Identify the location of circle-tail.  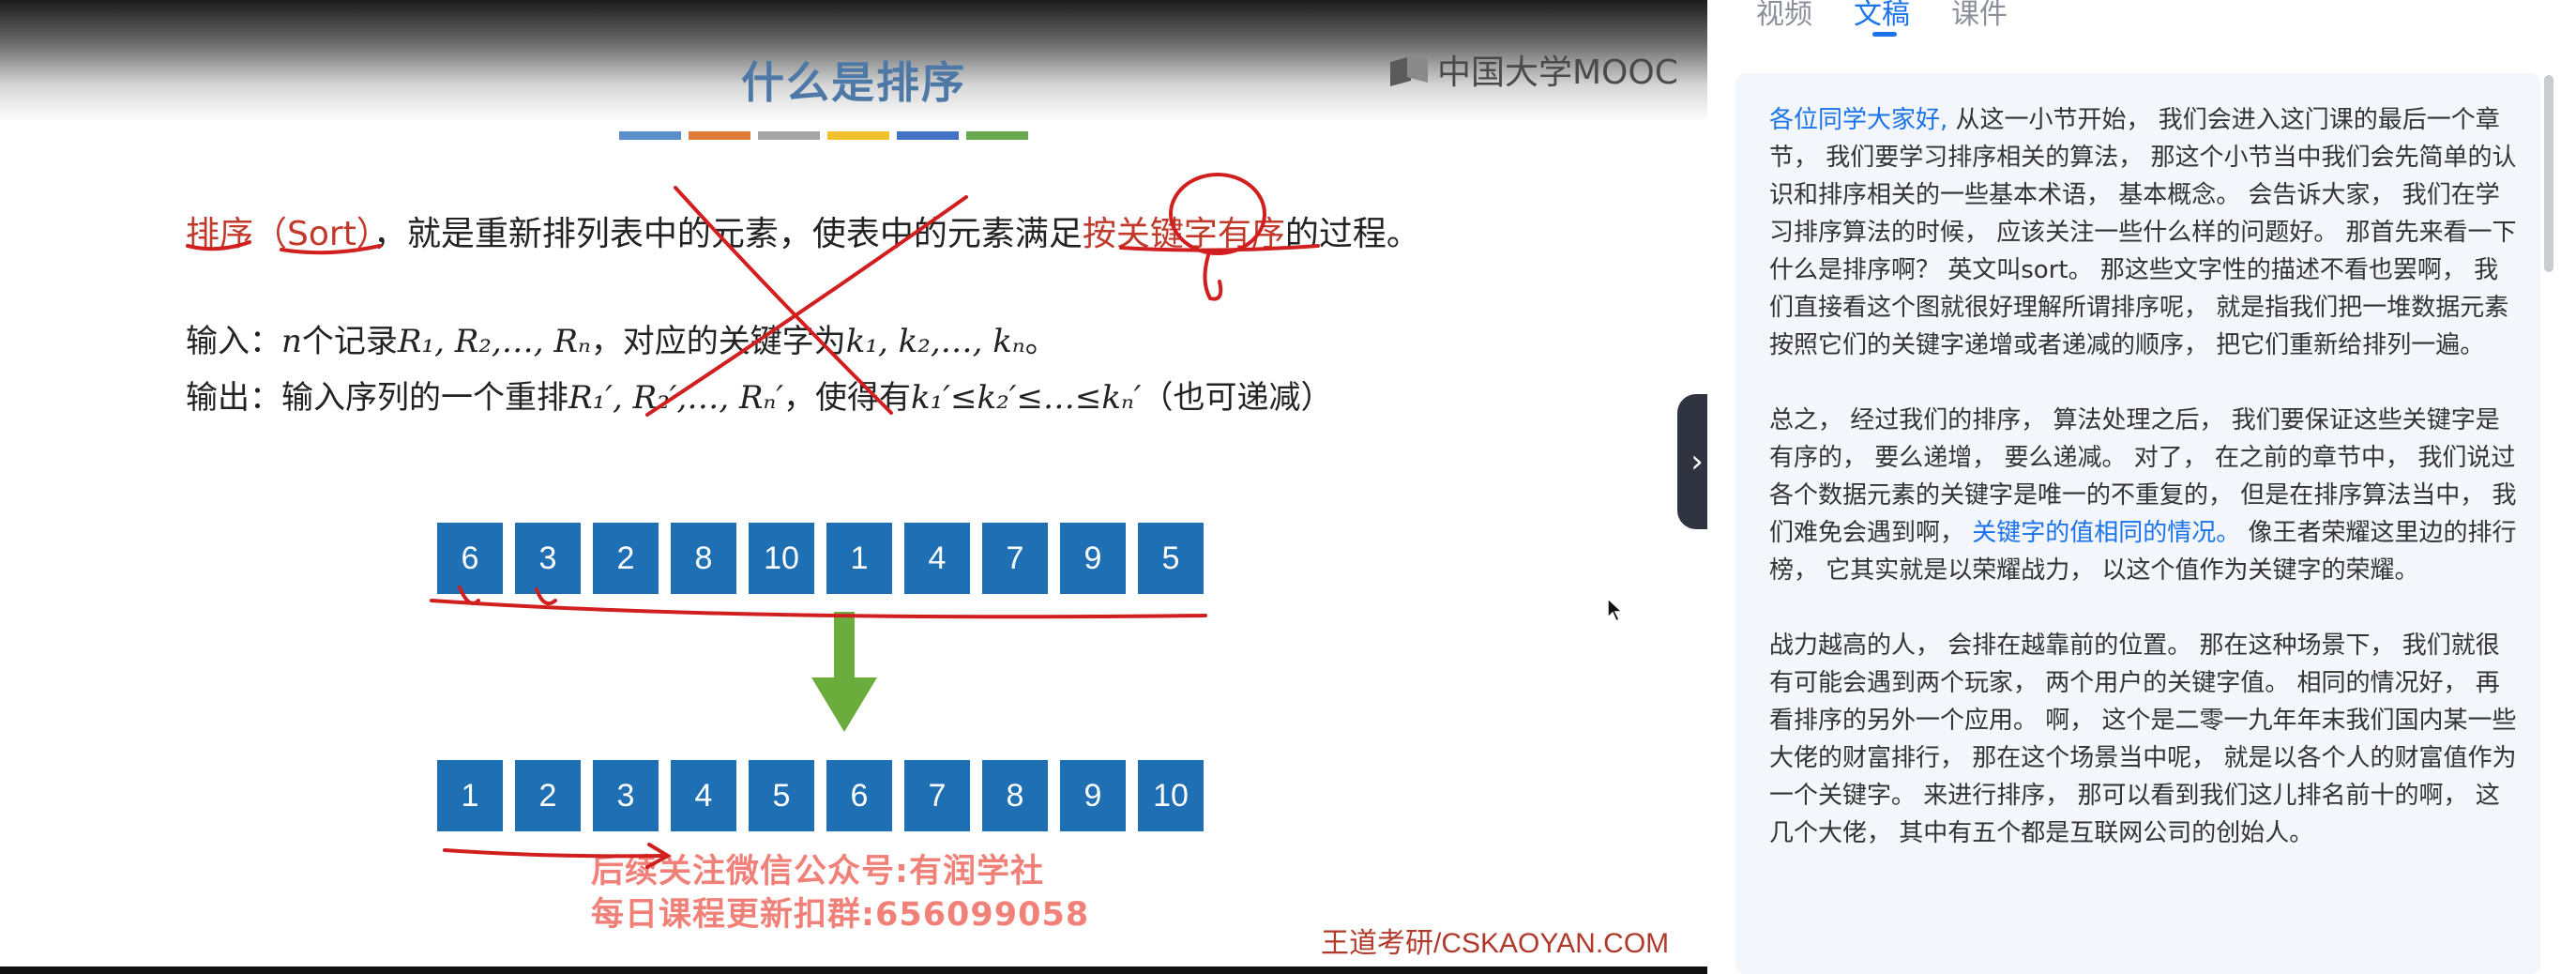
(1213, 277).